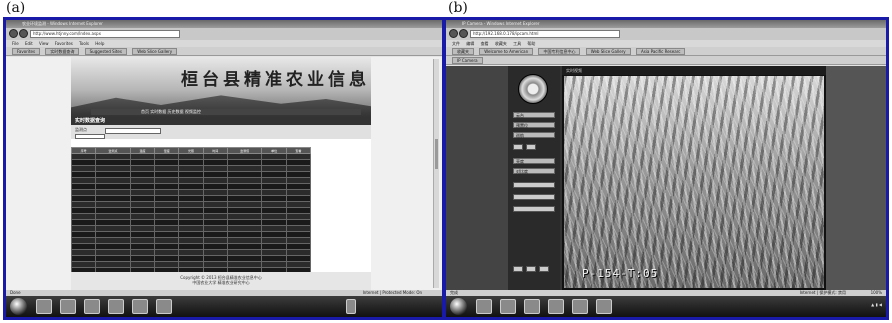 This screenshot has width=892, height=323. I want to click on favorite-link-2: Suggested Sites, so click(105, 51).